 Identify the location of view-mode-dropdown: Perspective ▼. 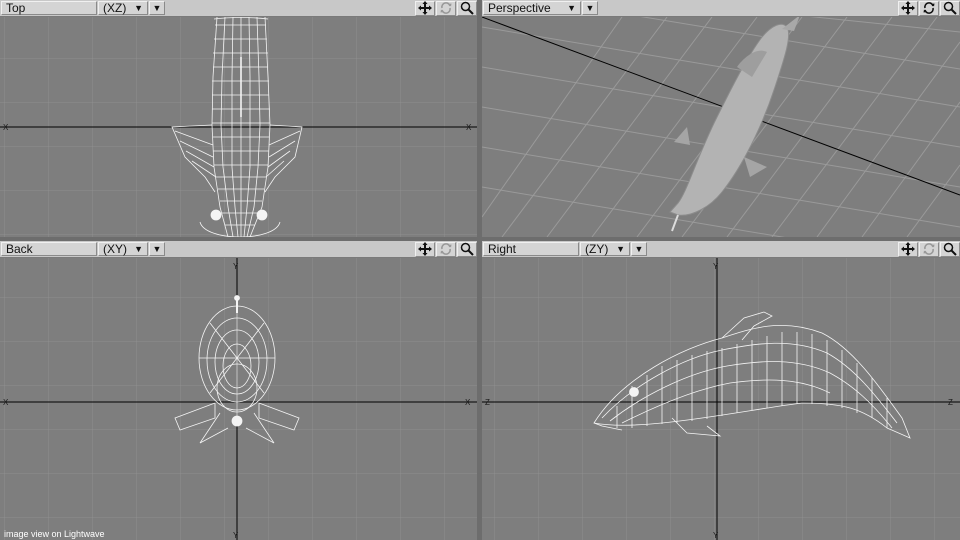
(532, 8).